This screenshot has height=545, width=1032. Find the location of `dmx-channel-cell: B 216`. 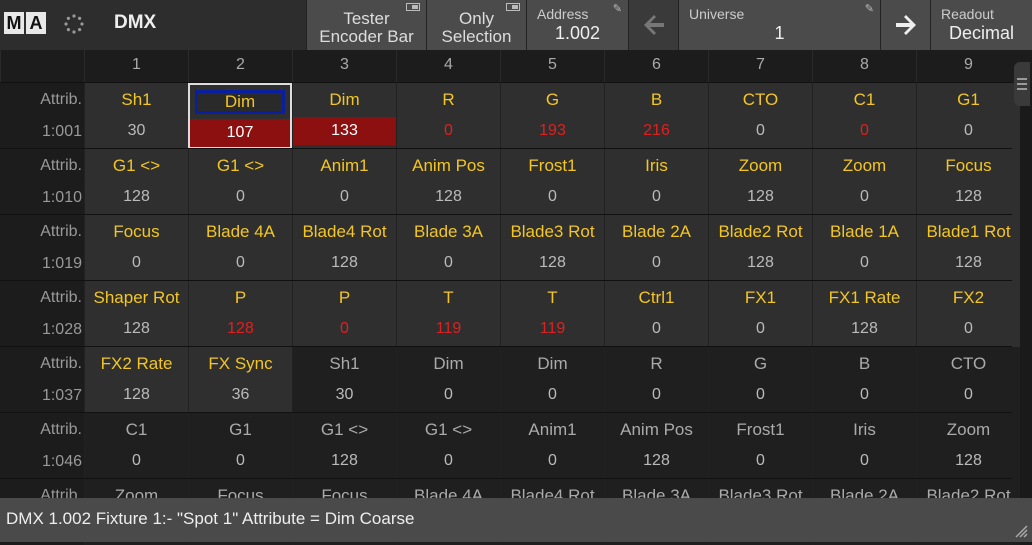

dmx-channel-cell: B 216 is located at coordinates (656, 116).